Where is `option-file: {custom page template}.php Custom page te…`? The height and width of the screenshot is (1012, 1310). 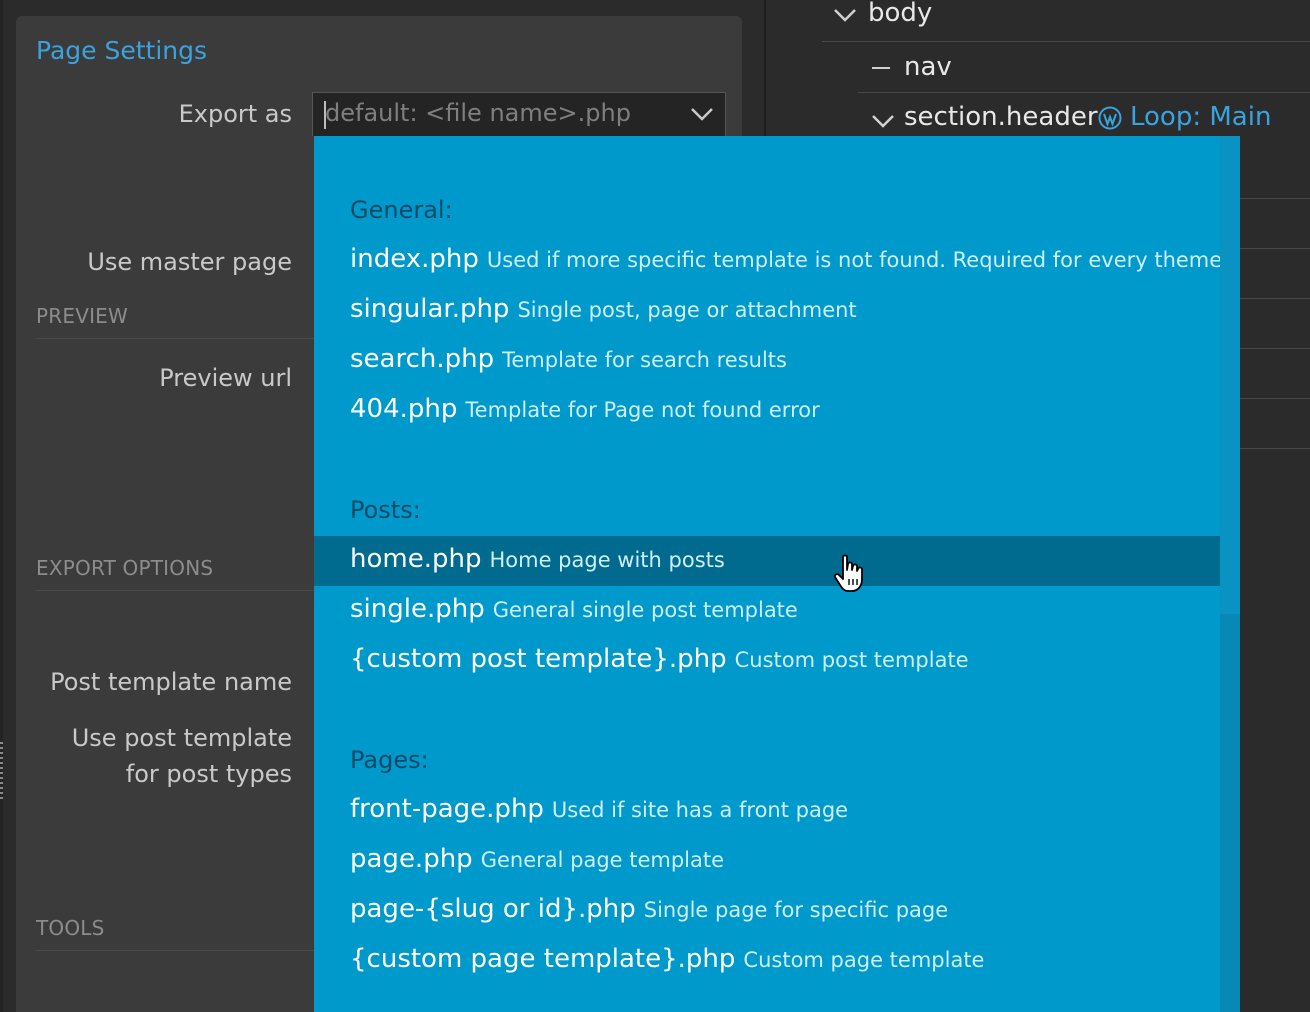 option-file: {custom page template}.php Custom page te… is located at coordinates (667, 959).